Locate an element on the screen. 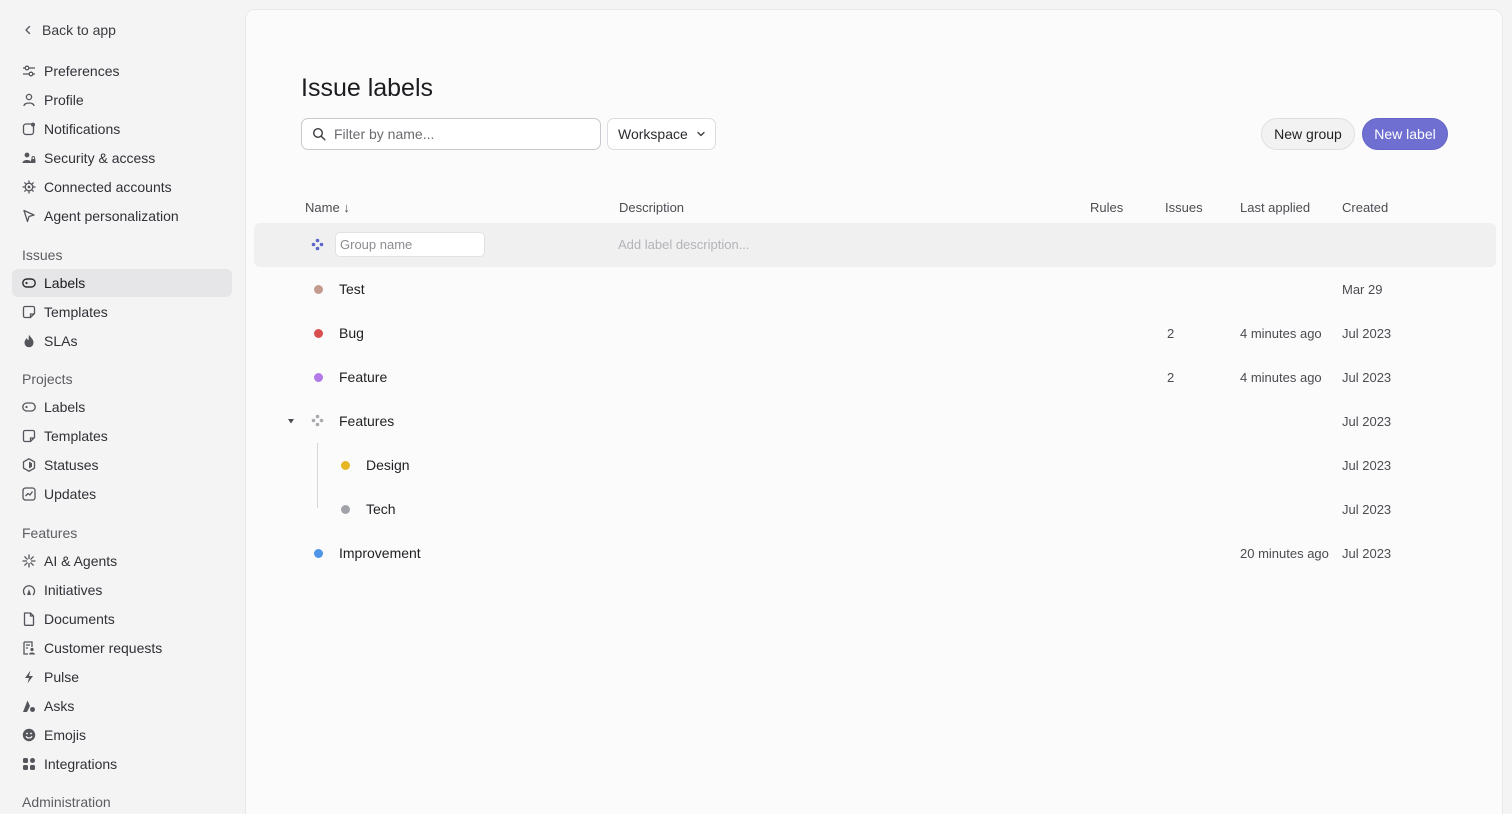  sidebar-item-label: Pulse is located at coordinates (62, 677).